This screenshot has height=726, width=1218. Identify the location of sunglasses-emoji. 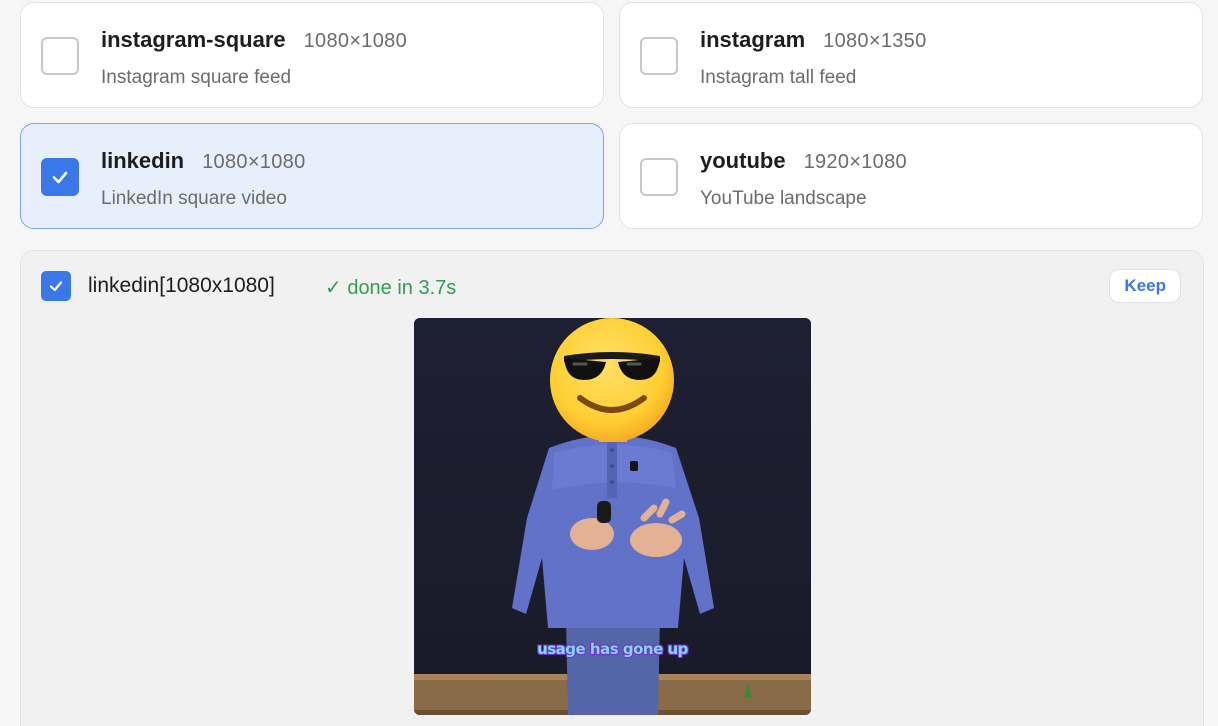
(612, 380).